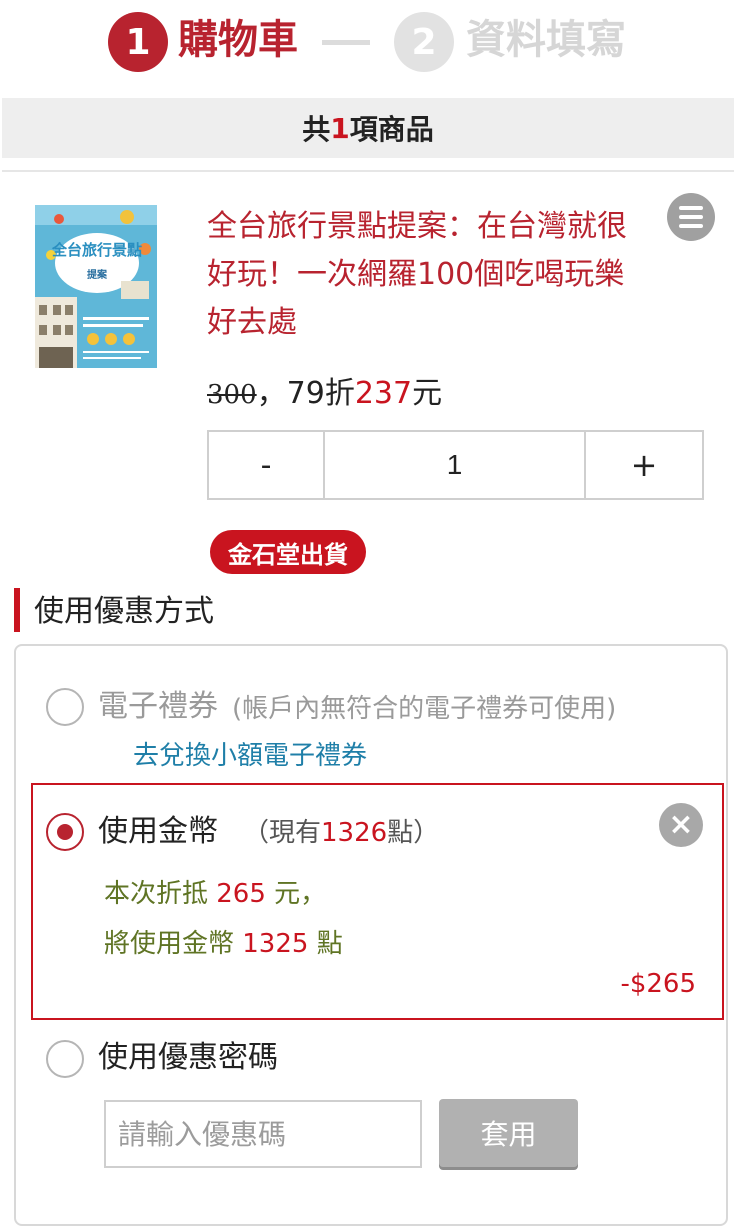 The image size is (746, 1232). What do you see at coordinates (391, 129) in the screenshot?
I see `count-suffix: 項商品` at bounding box center [391, 129].